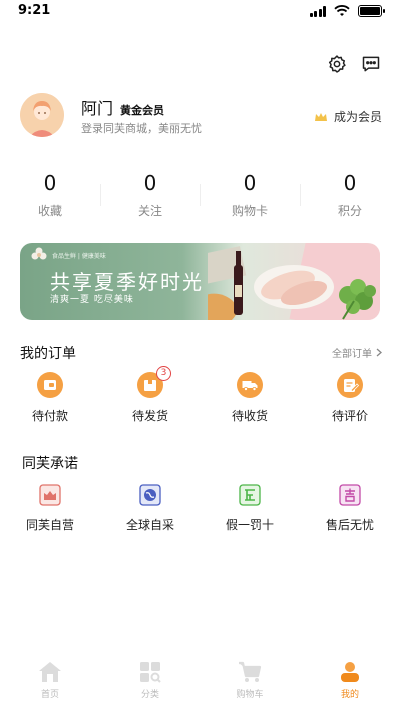  I want to click on globe-icon, so click(150, 495).